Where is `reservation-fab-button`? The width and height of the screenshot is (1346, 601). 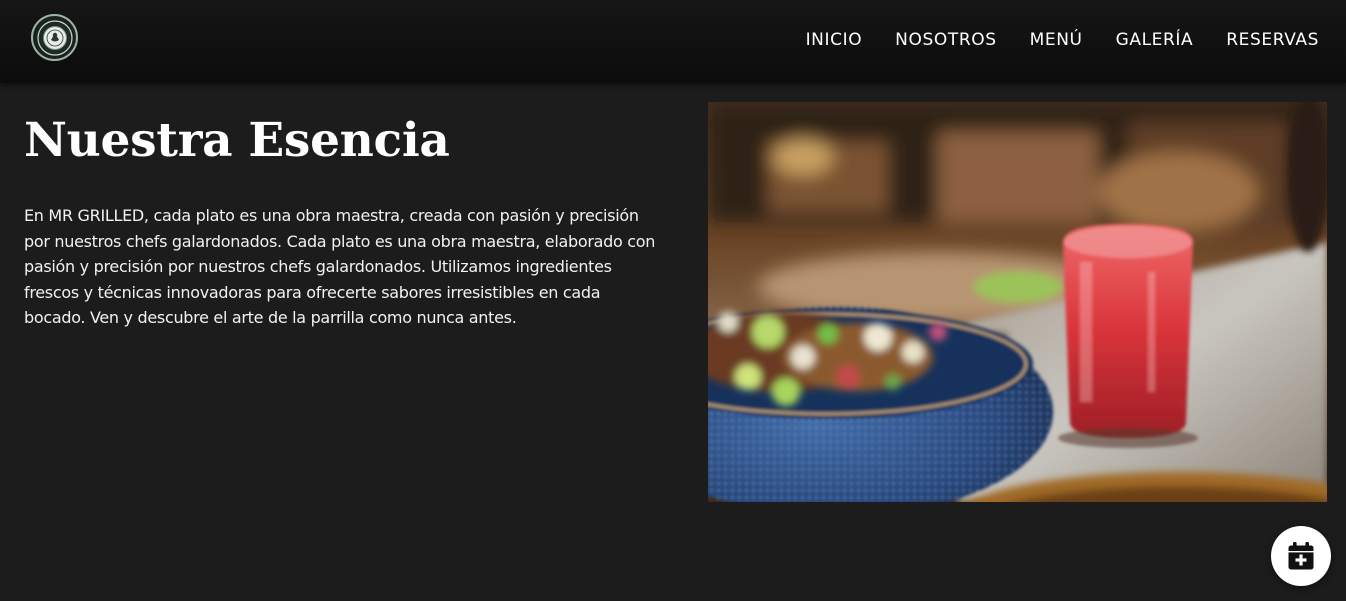
reservation-fab-button is located at coordinates (1301, 556).